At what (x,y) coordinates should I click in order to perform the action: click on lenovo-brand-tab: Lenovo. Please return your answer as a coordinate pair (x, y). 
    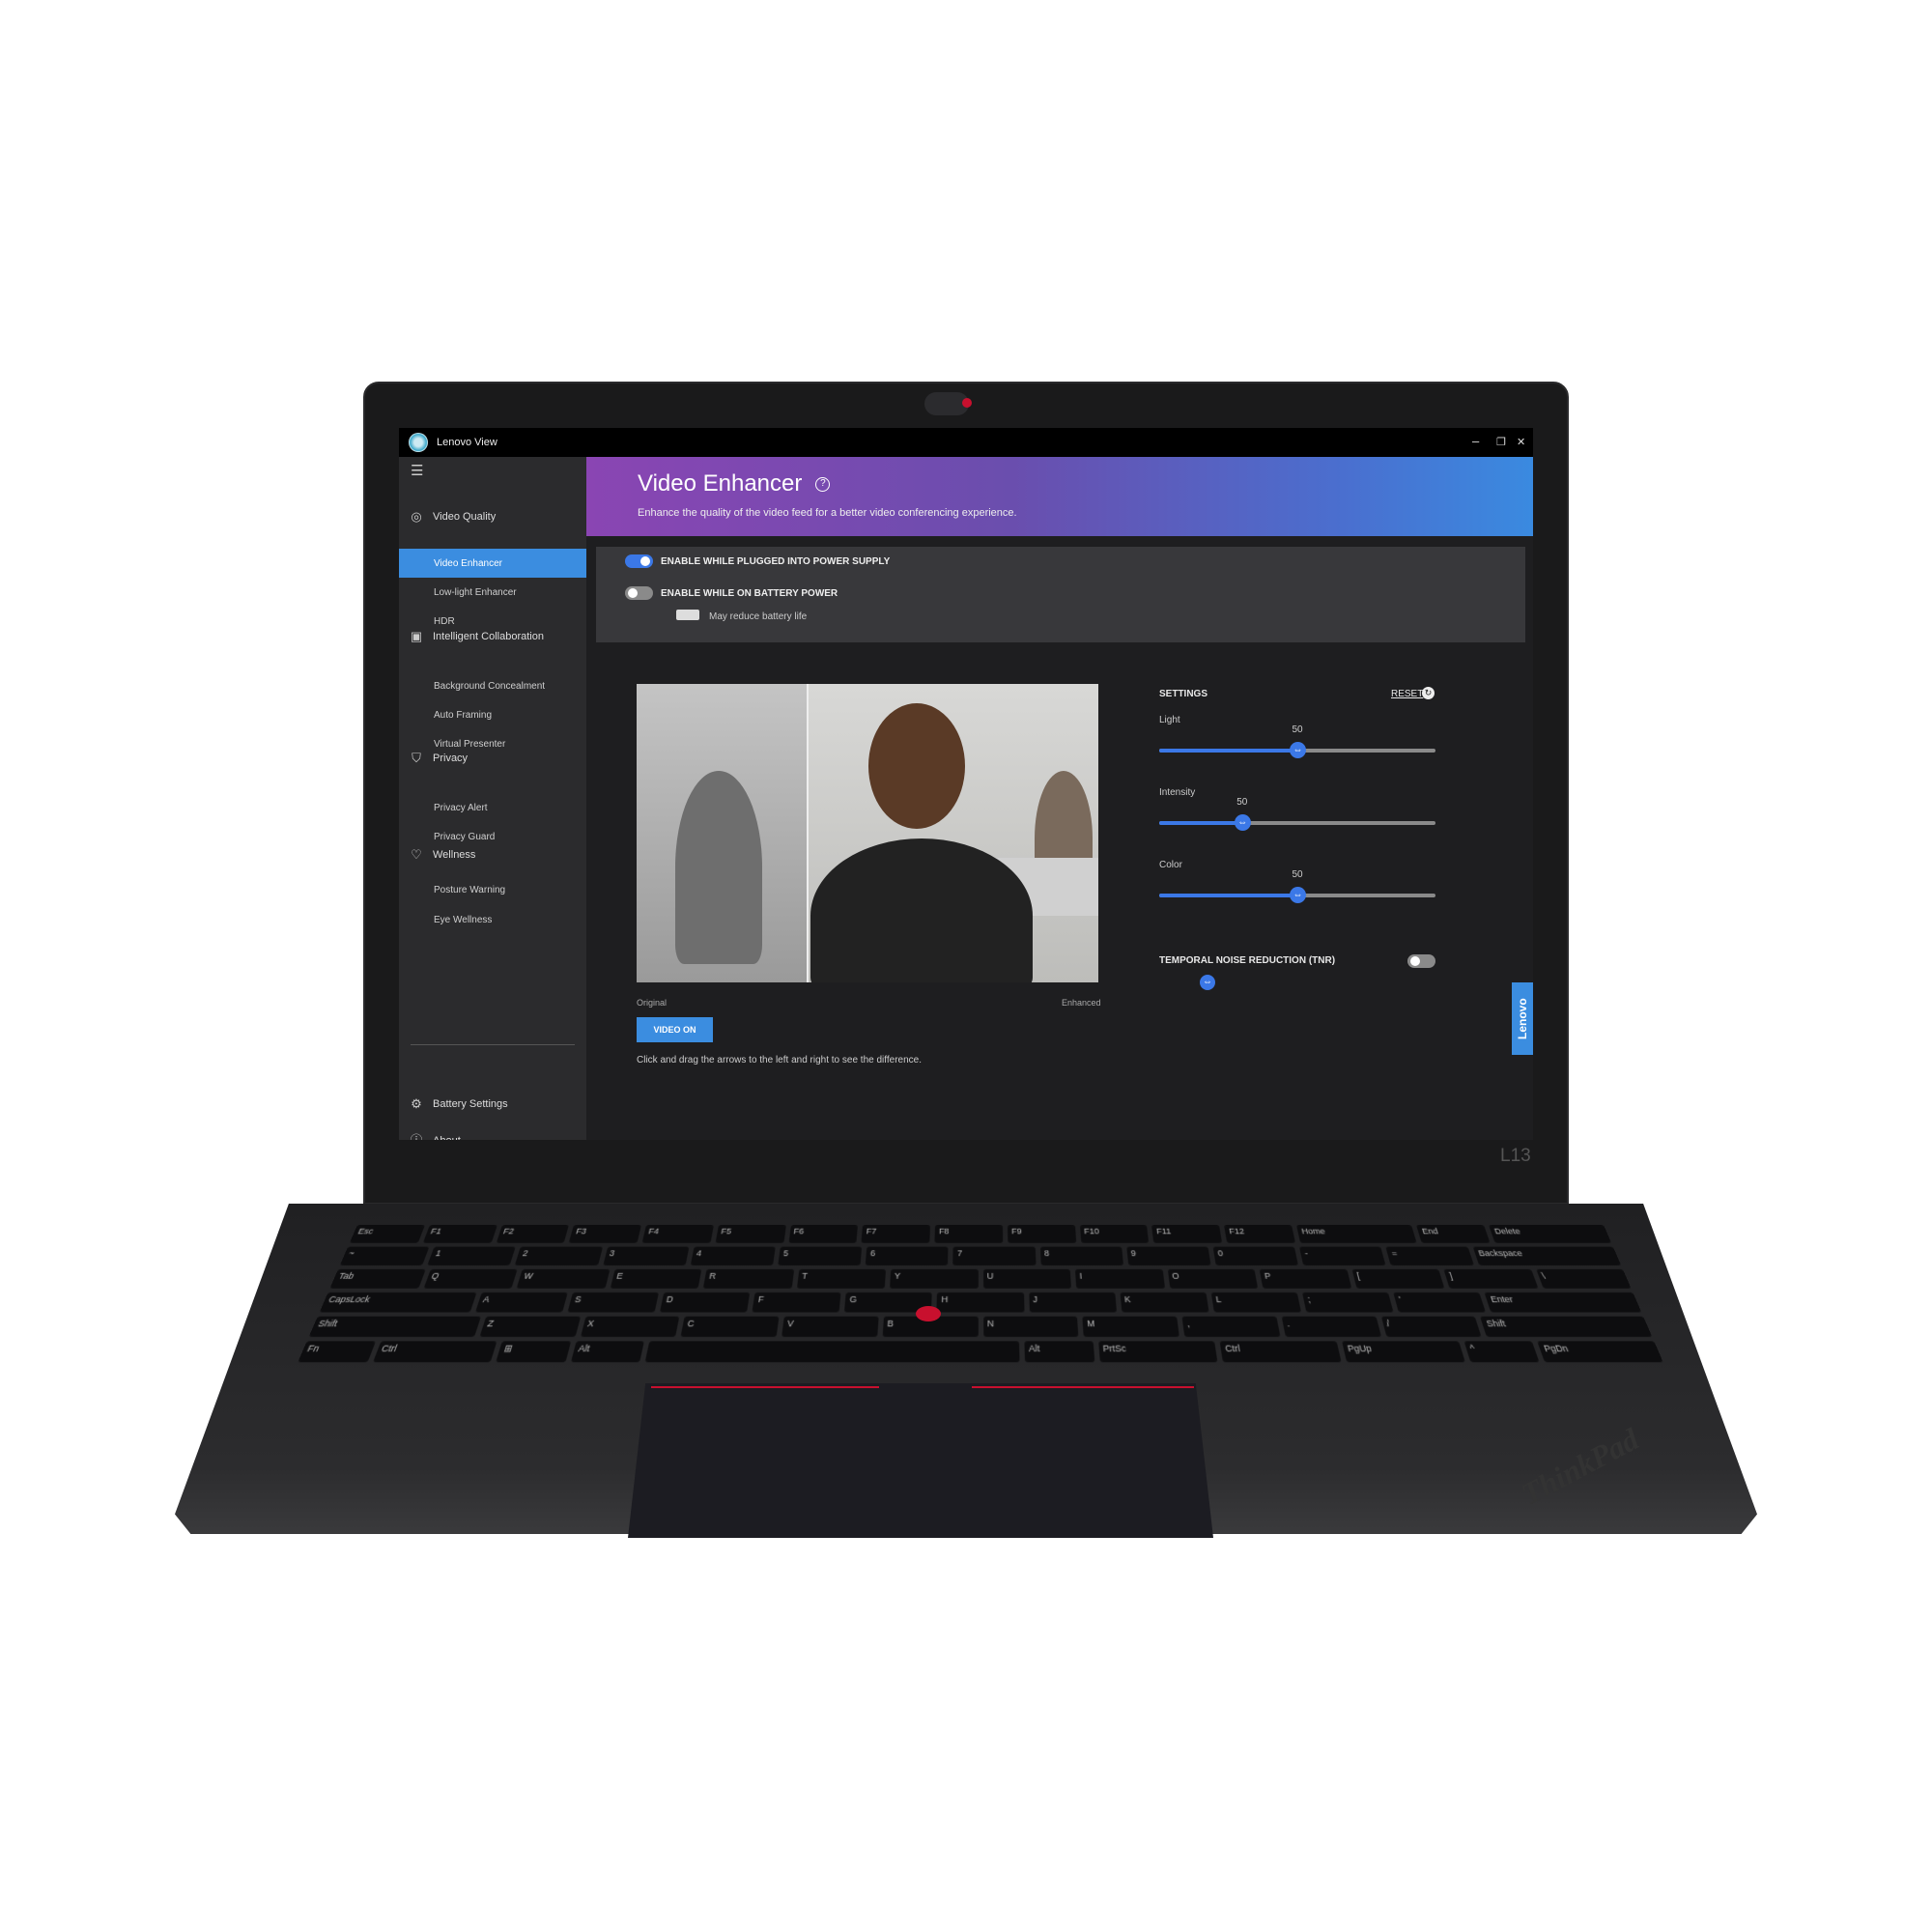
    Looking at the image, I should click on (1522, 1018).